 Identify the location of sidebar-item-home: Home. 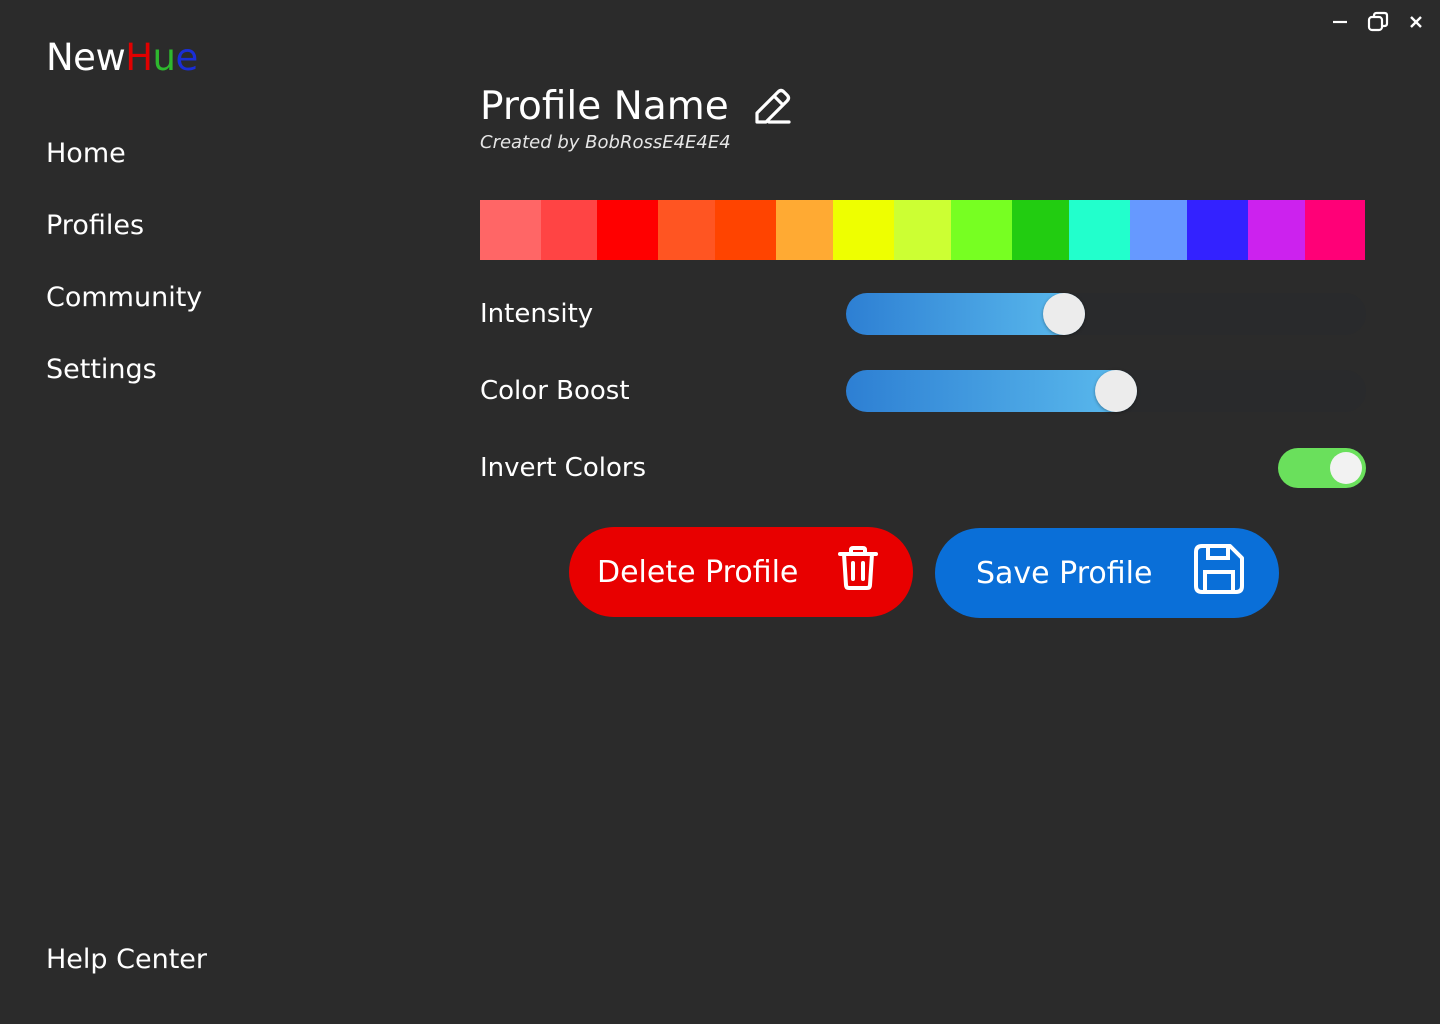
(124, 172).